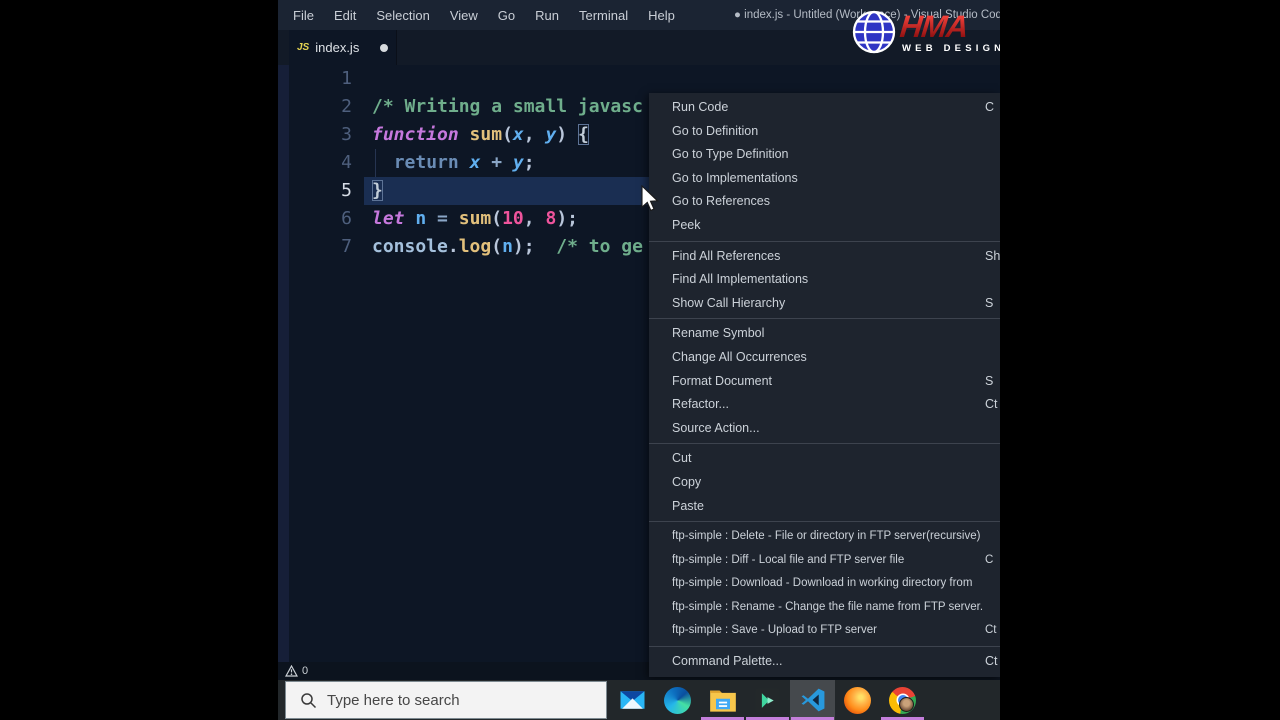 This screenshot has height=720, width=1280. Describe the element at coordinates (824, 405) in the screenshot. I see `menu-item-refactor: Refactor... Ct` at that location.